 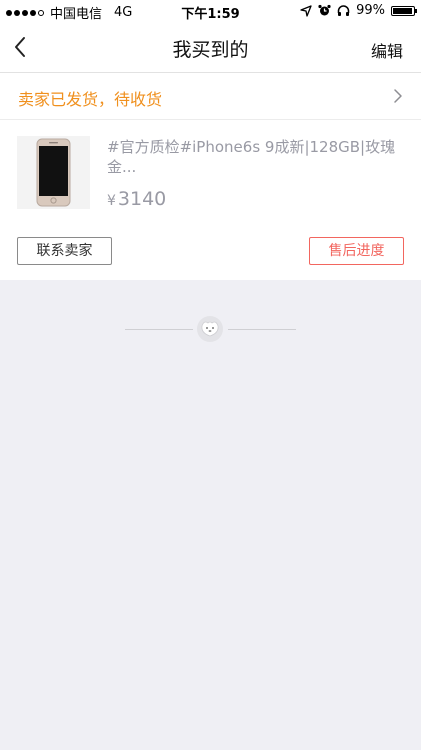 What do you see at coordinates (306, 10) in the screenshot?
I see `location-arrow-icon` at bounding box center [306, 10].